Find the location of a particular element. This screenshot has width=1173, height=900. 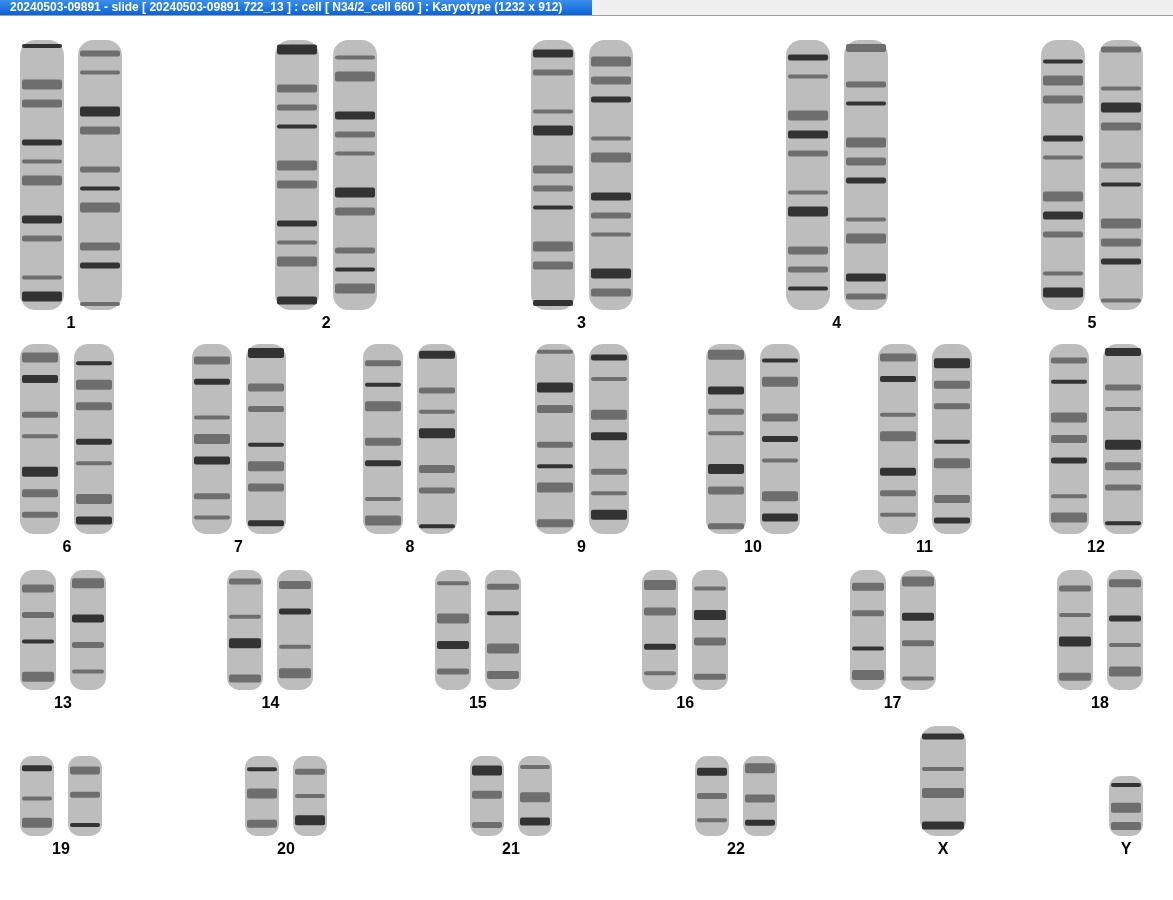

chromosome-label: 12 is located at coordinates (1096, 547).